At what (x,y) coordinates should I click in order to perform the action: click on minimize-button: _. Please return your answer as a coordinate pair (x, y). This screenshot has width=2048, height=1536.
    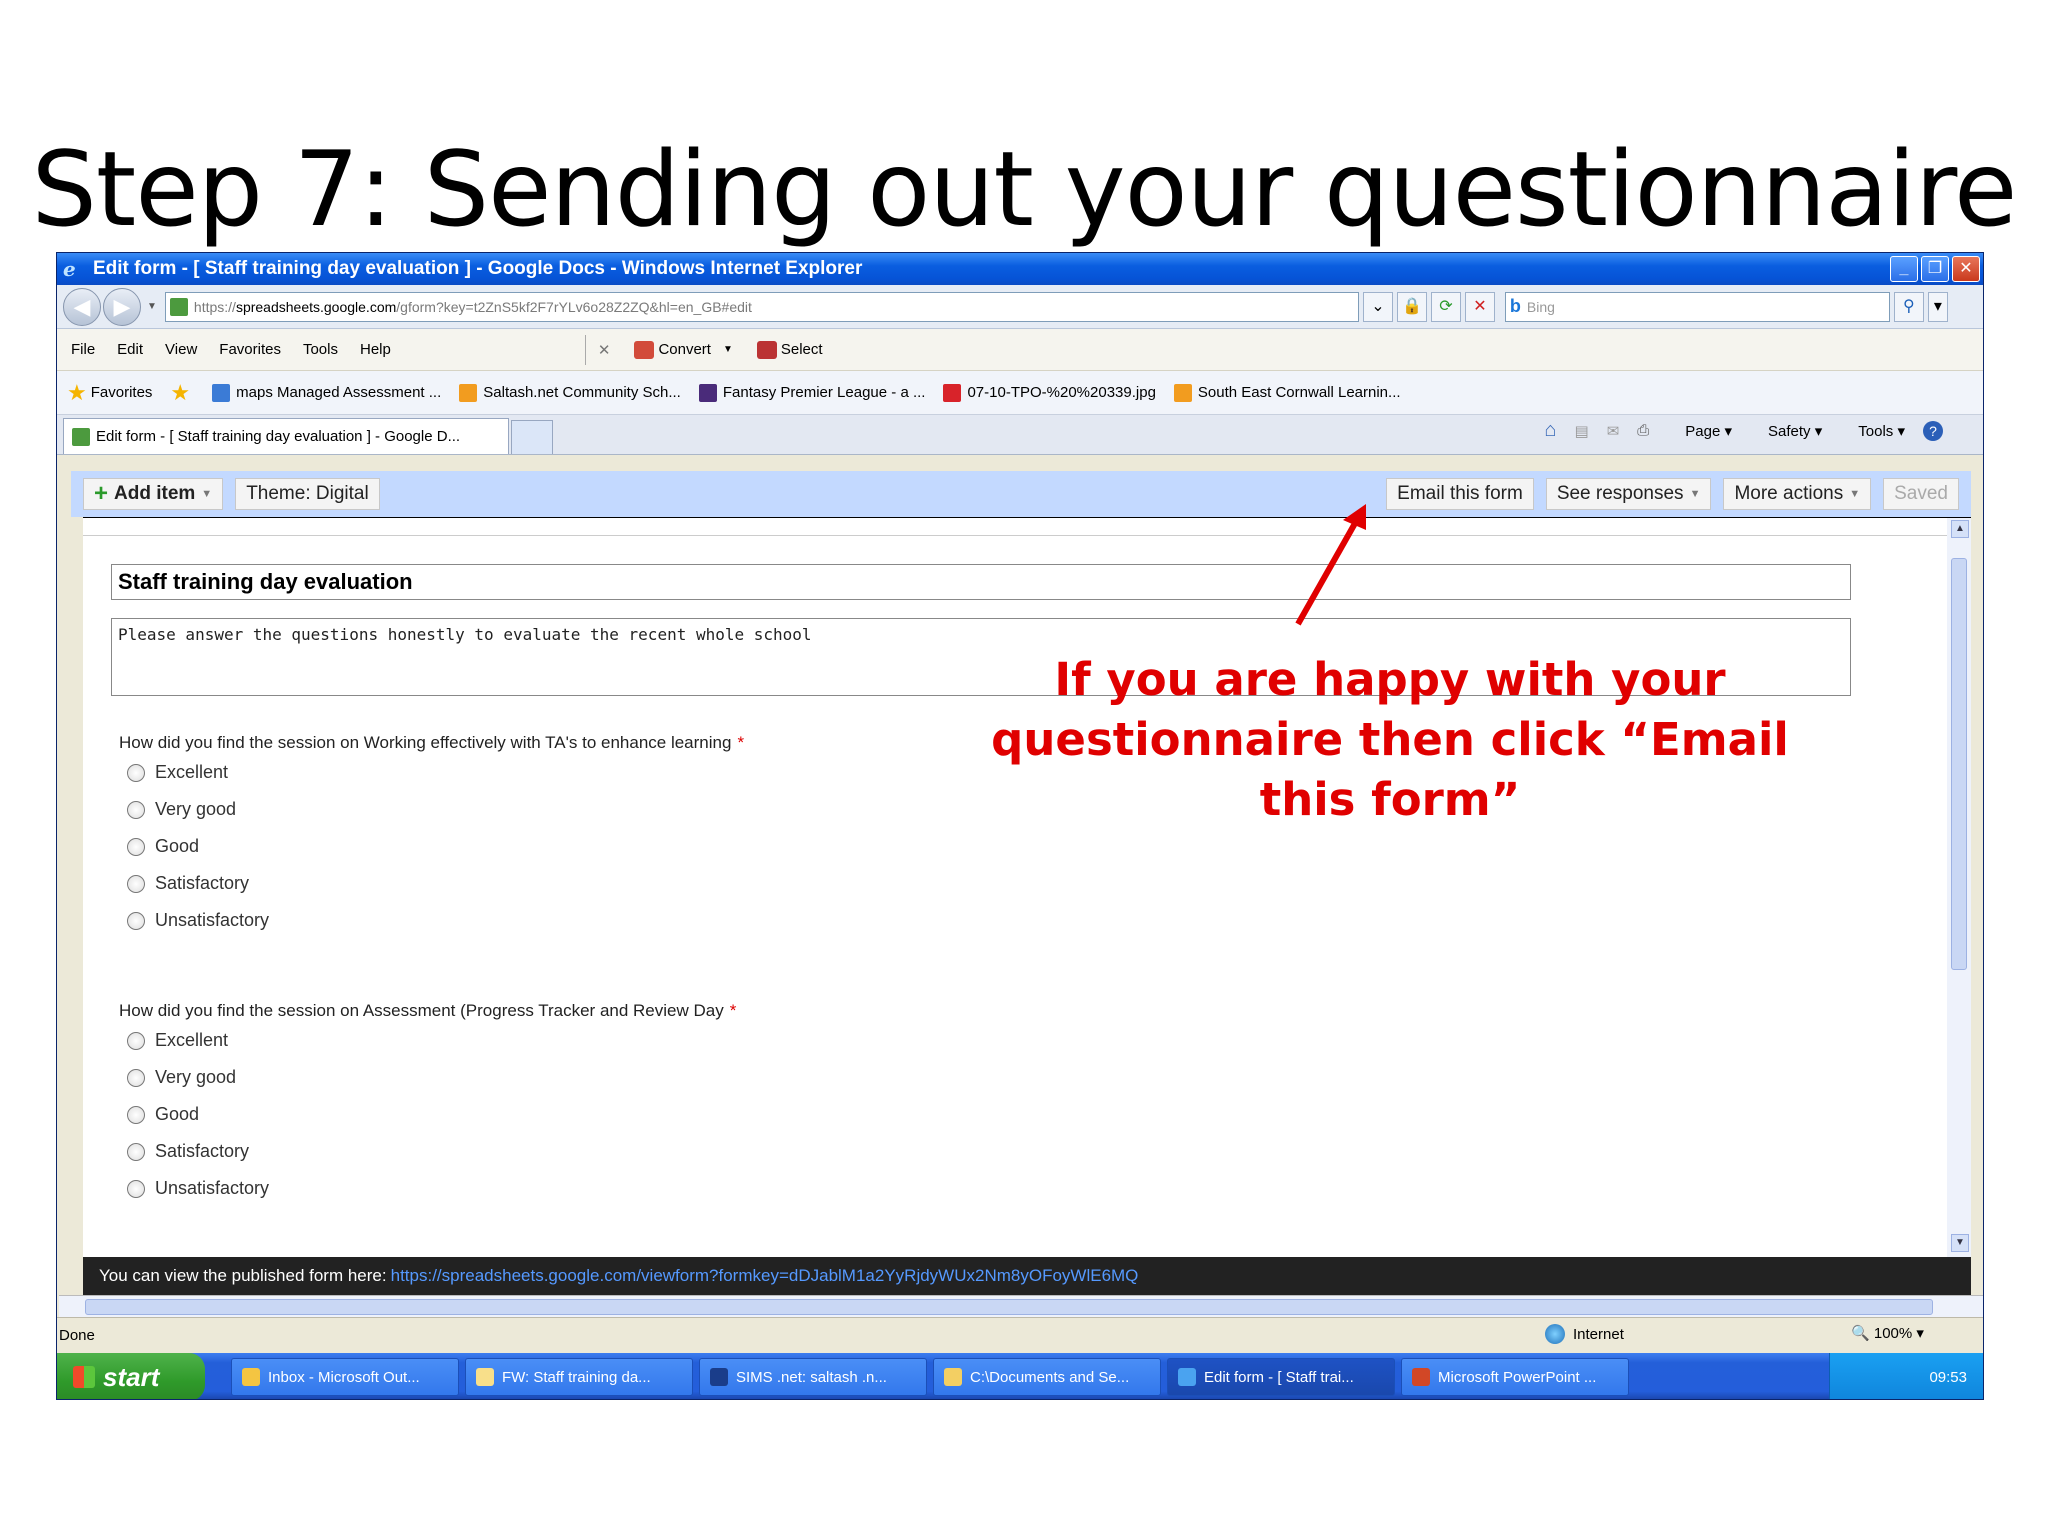
    Looking at the image, I should click on (1904, 269).